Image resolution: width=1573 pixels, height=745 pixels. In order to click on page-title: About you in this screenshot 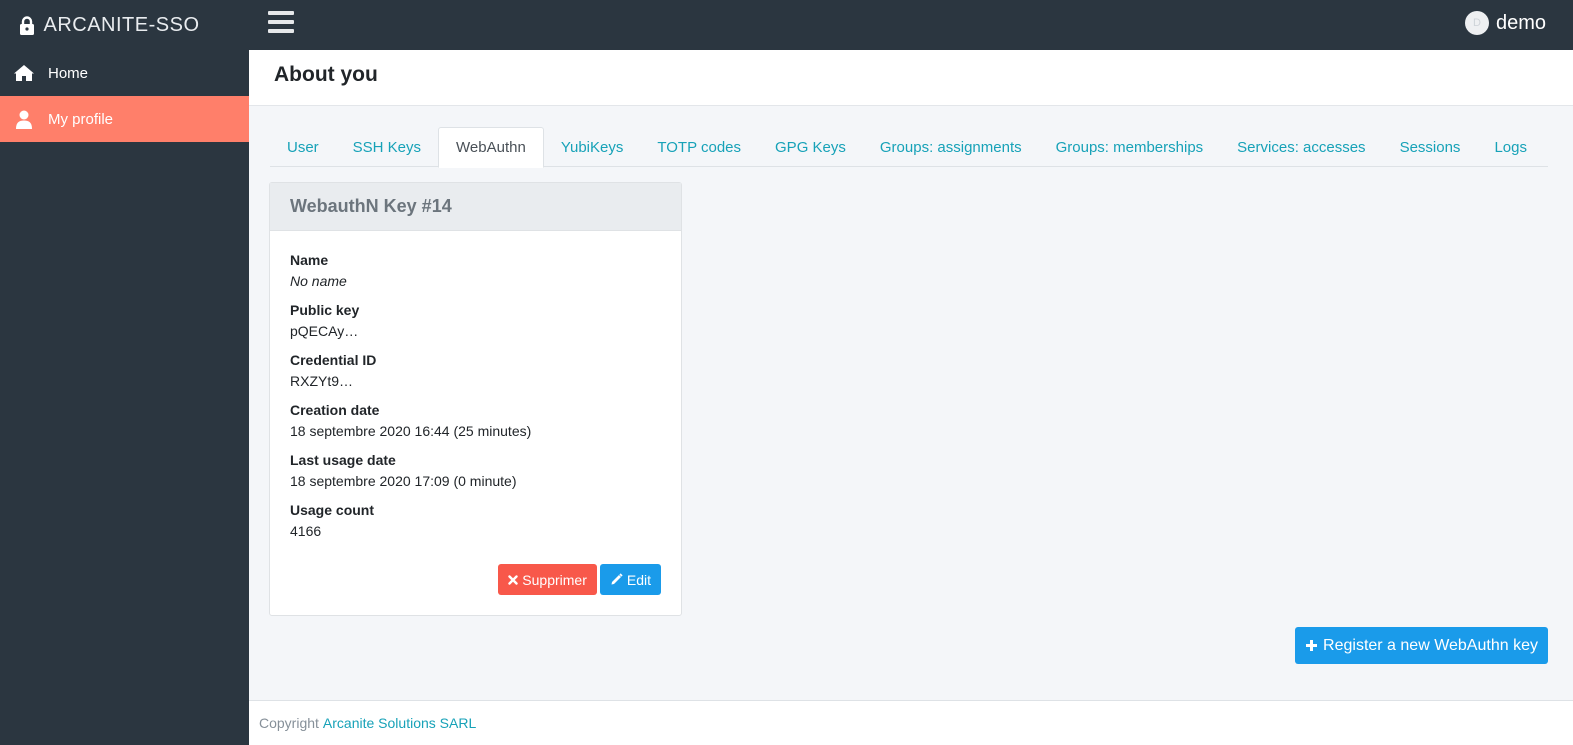, I will do `click(326, 74)`.